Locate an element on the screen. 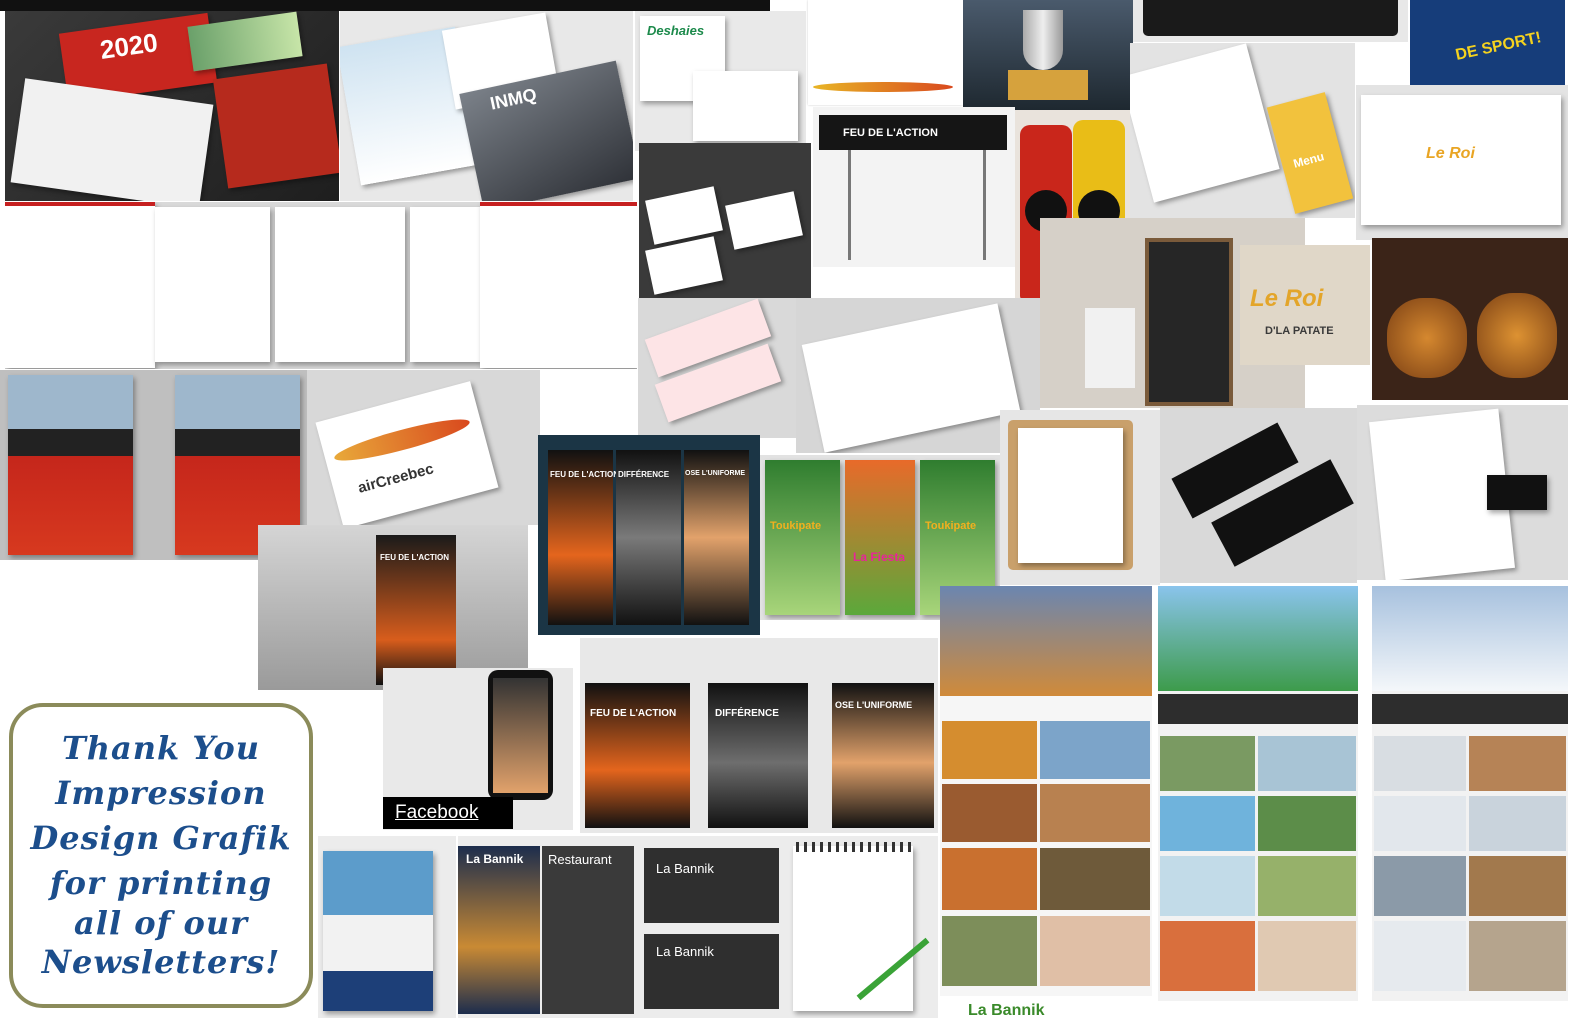 This screenshot has width=1584, height=1025. poster-feu-title: FEU DE L'ACTION is located at coordinates (633, 713).